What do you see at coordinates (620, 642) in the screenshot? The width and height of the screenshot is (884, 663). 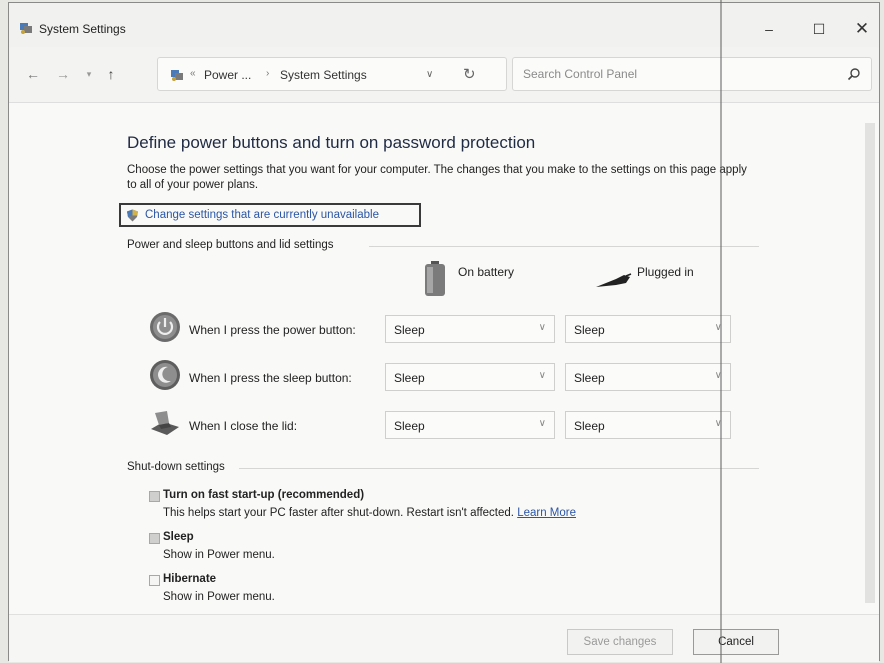 I see `save-changes-button: Save changes` at bounding box center [620, 642].